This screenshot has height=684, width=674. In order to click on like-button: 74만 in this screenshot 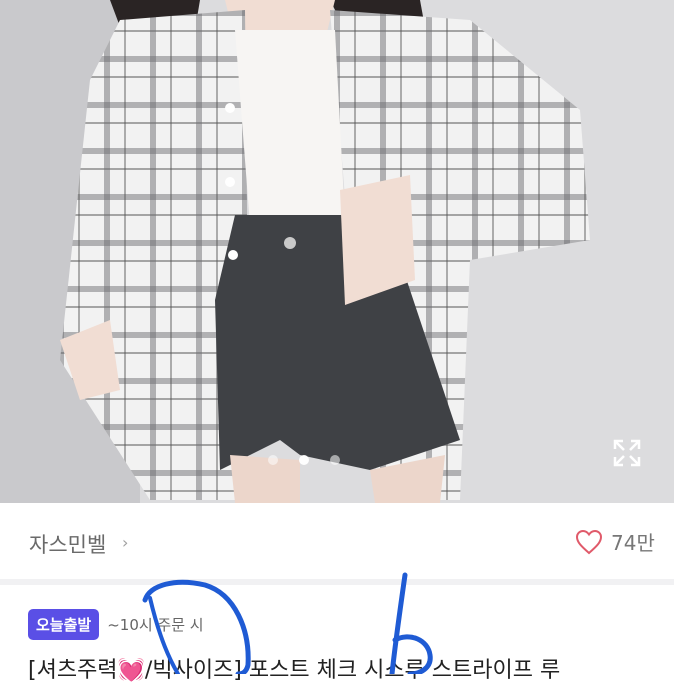, I will do `click(615, 541)`.